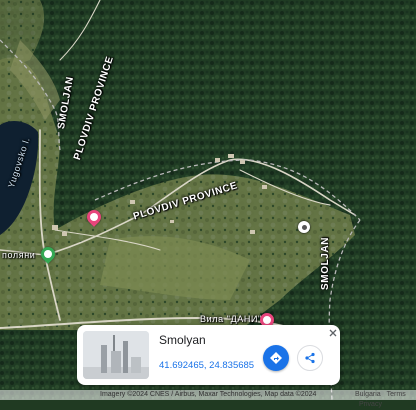  I want to click on share-icon, so click(310, 358).